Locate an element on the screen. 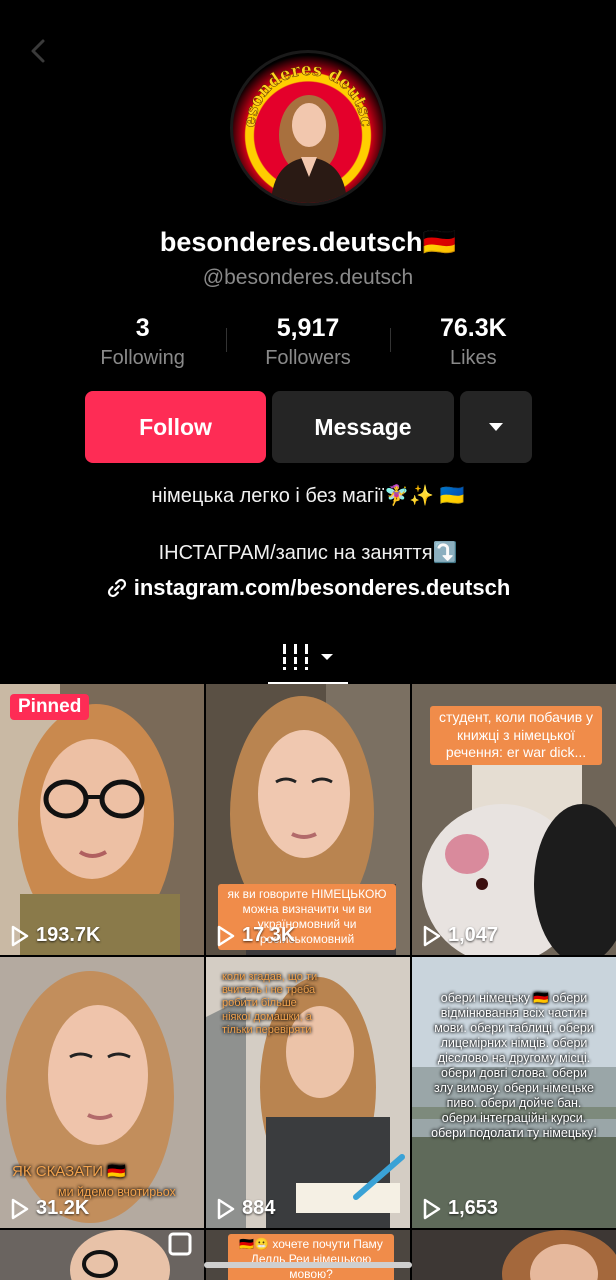 The height and width of the screenshot is (1280, 616). caret-down-icon is located at coordinates (496, 427).